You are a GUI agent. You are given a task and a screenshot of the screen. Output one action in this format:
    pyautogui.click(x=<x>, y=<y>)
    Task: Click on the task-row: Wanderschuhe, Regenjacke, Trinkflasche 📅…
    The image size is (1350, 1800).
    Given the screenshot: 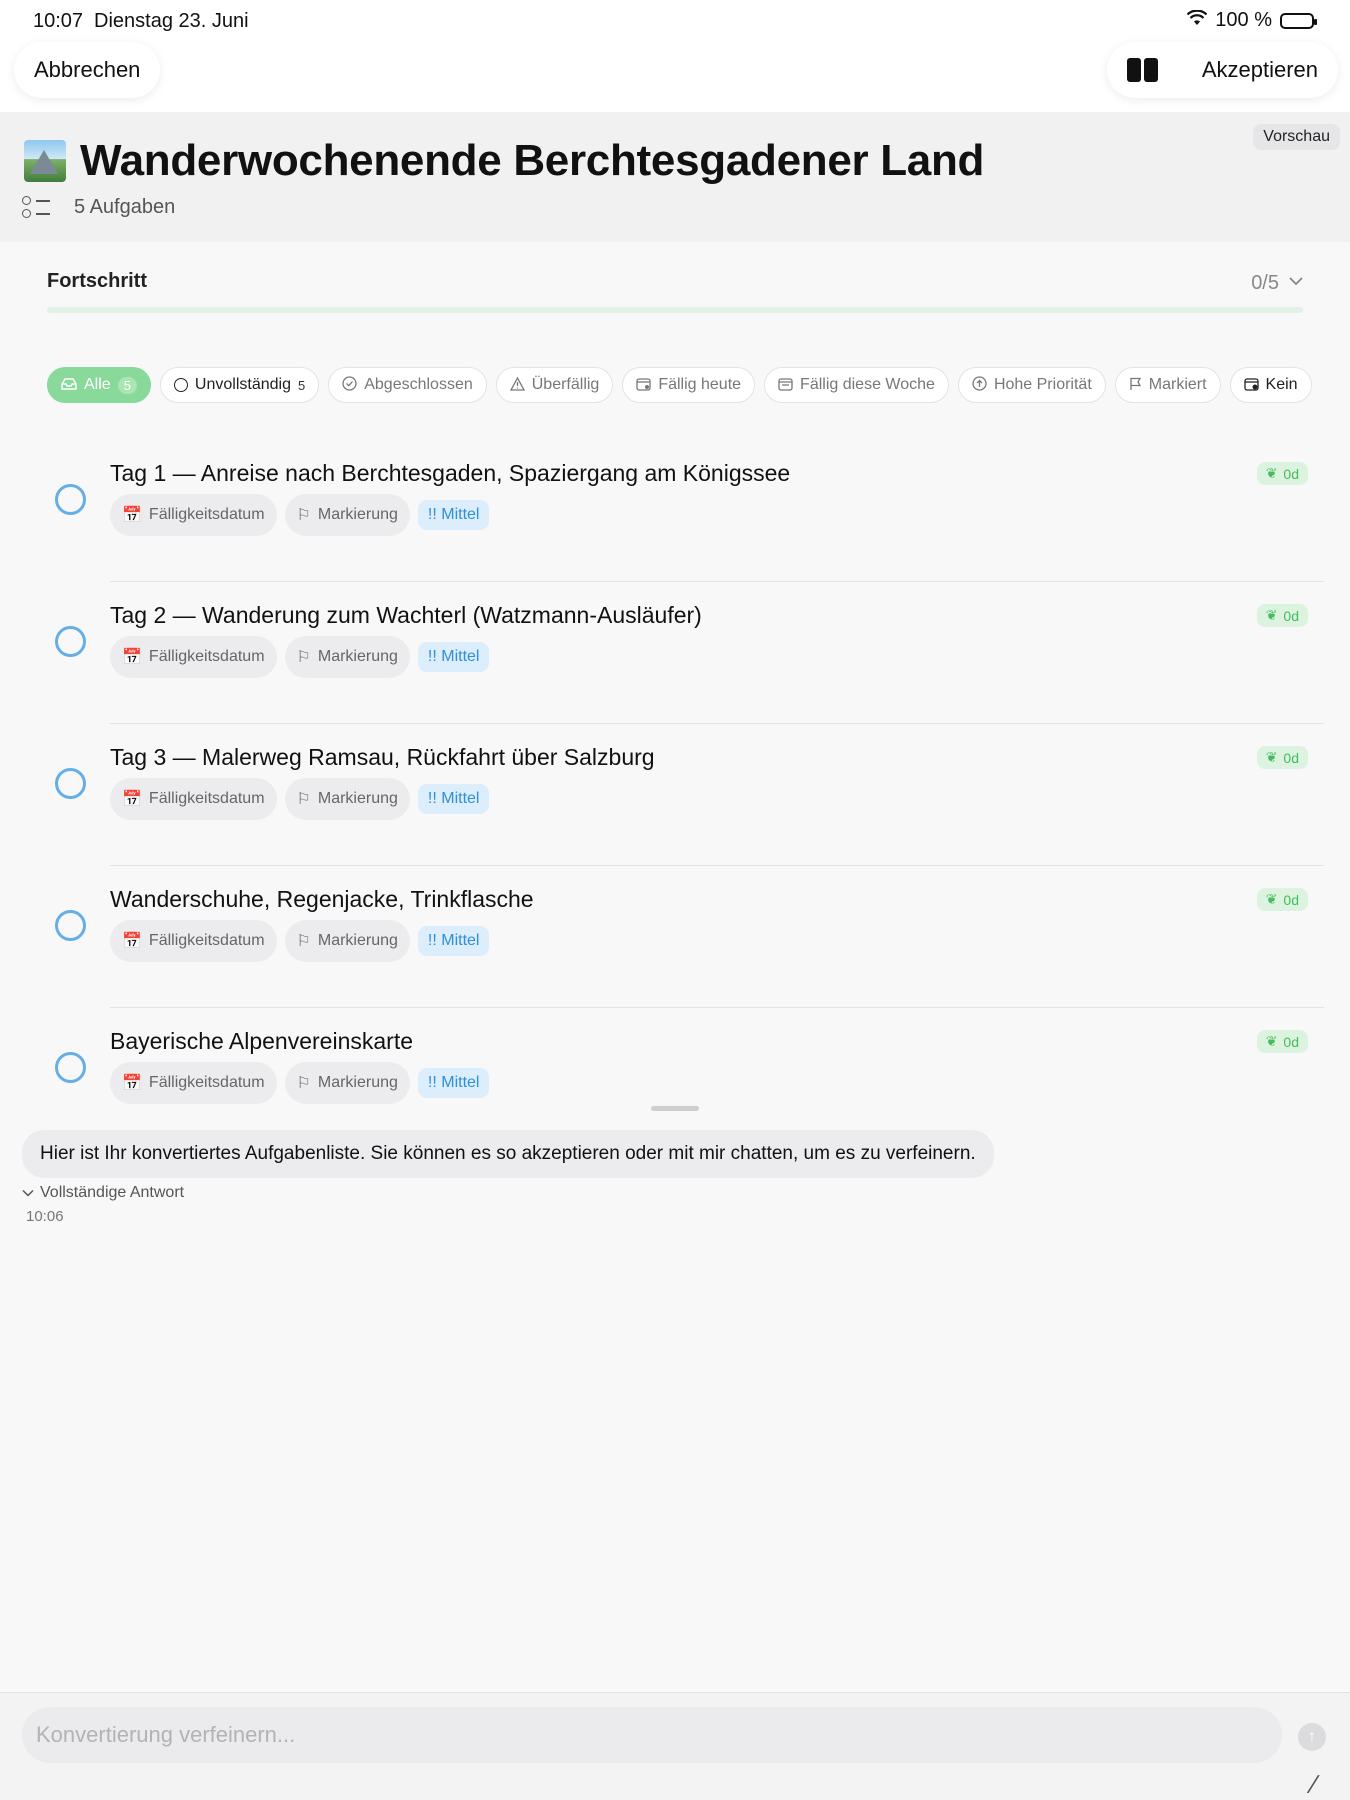 What is the action you would take?
    pyautogui.click(x=675, y=937)
    